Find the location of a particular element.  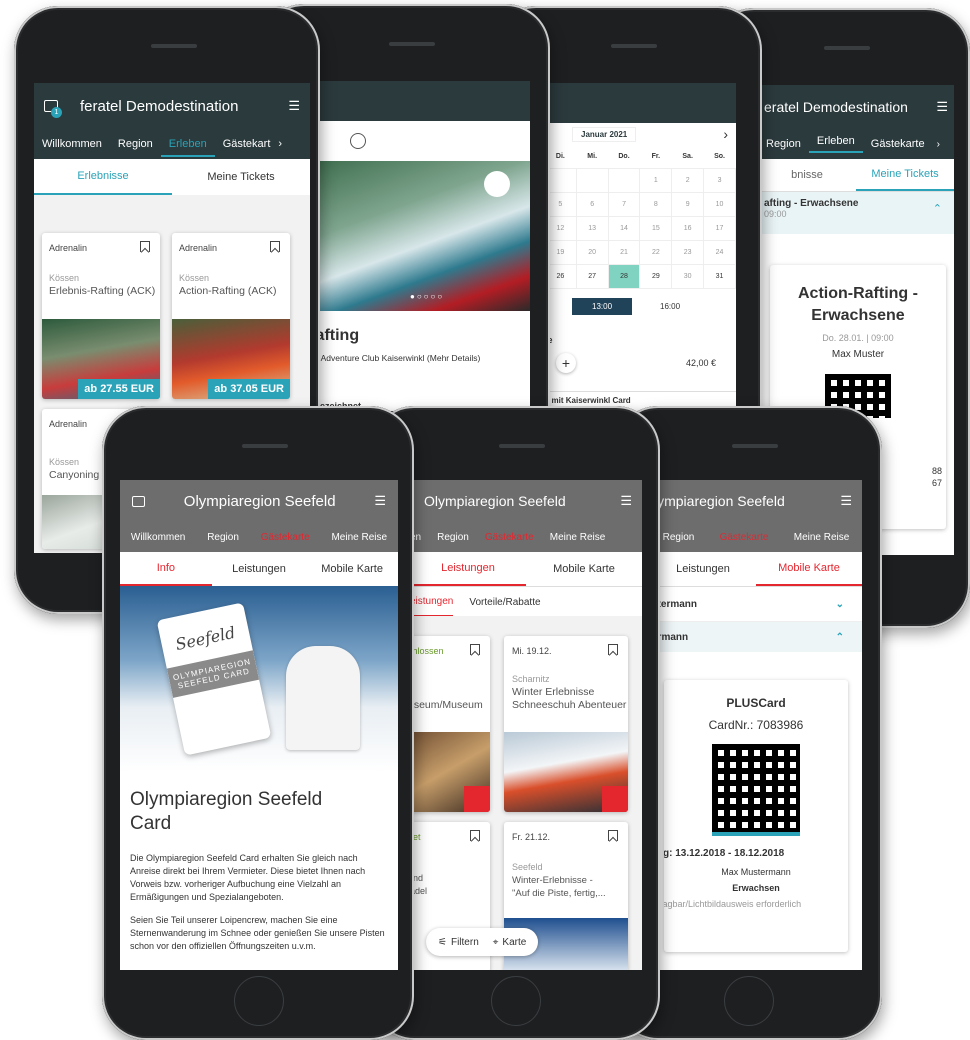

filter-tabs: eistungen Vorteile/Rabatte is located at coordinates (526, 602).